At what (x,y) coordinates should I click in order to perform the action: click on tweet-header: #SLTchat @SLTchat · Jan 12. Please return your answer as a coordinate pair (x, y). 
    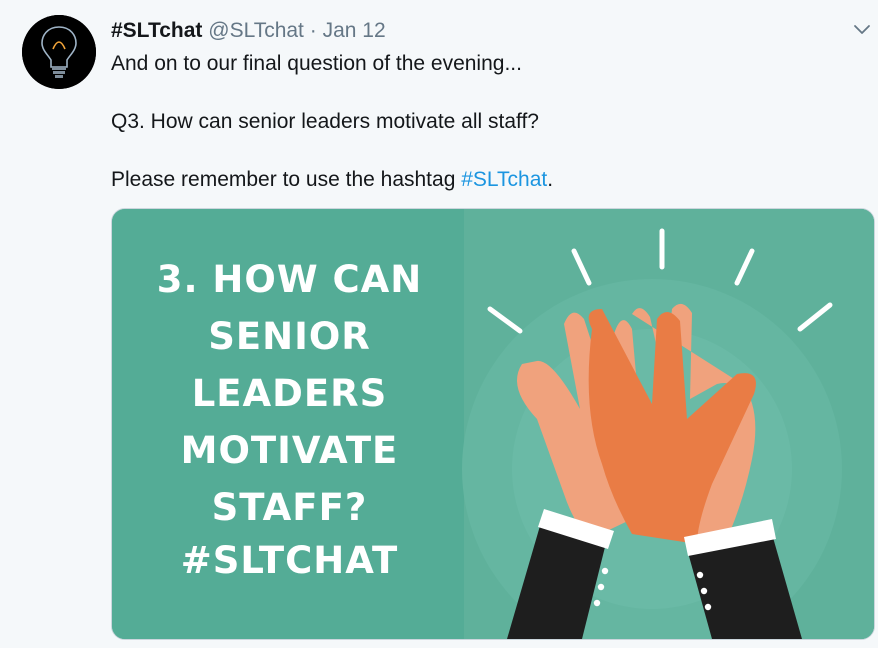
    Looking at the image, I should click on (248, 31).